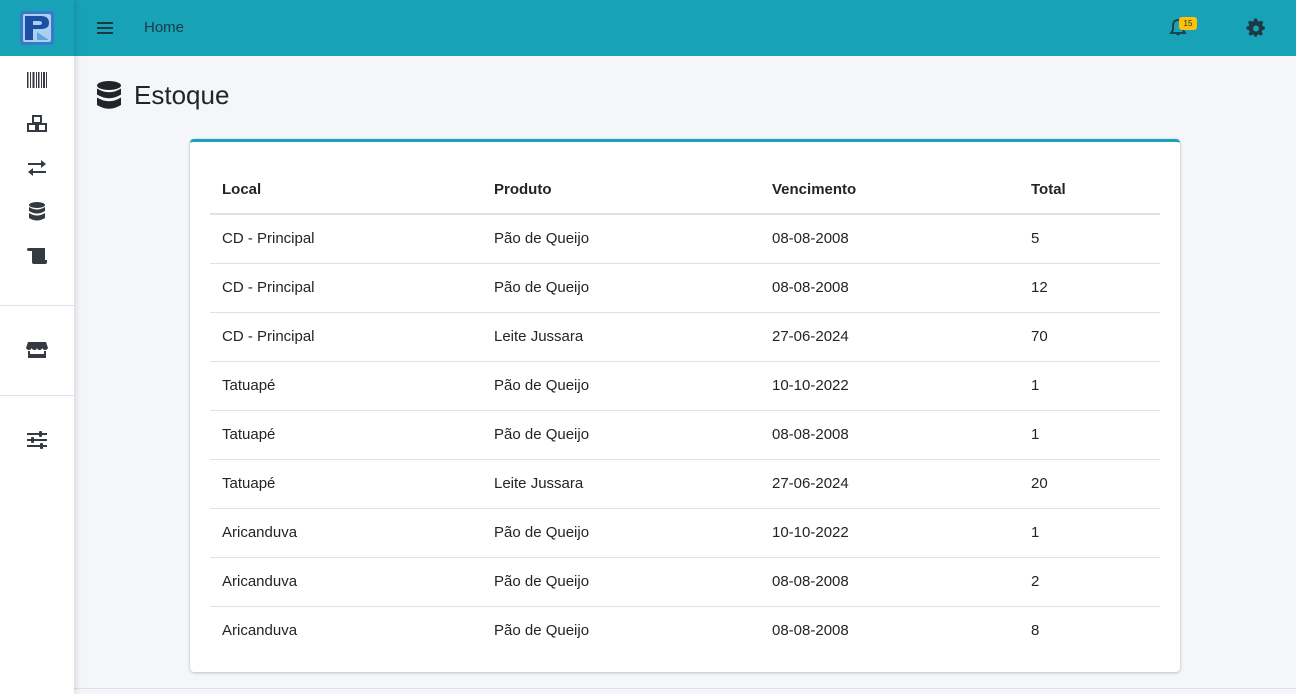  I want to click on cell-total: 12, so click(1089, 288).